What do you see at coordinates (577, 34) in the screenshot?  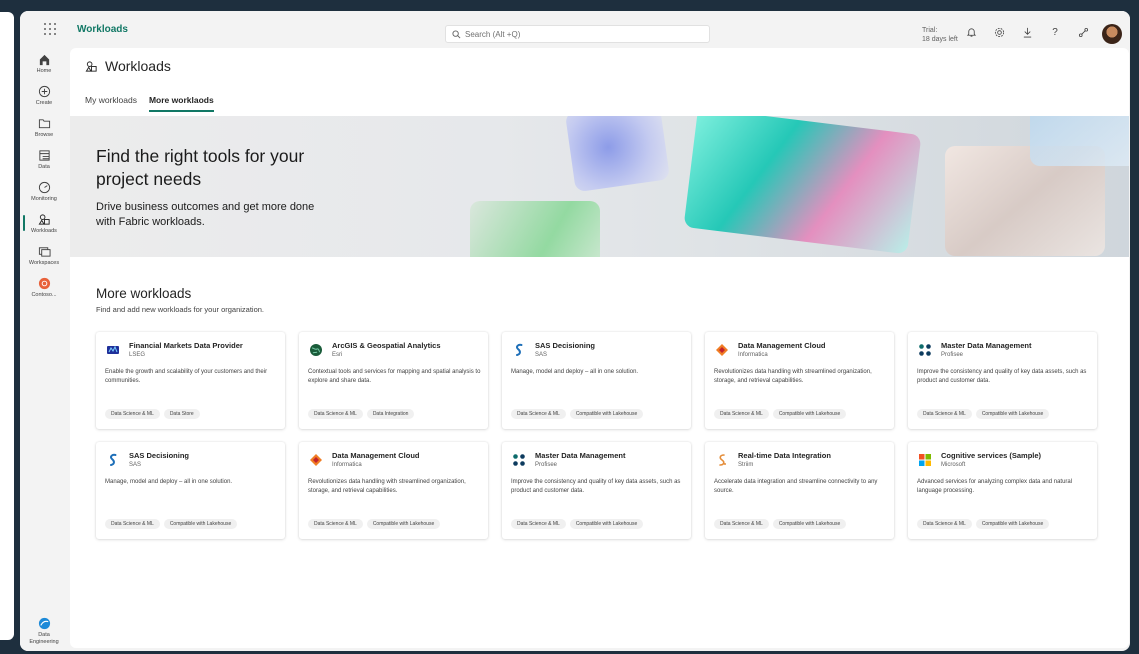 I see `search-input: Search (Alt +Q)` at bounding box center [577, 34].